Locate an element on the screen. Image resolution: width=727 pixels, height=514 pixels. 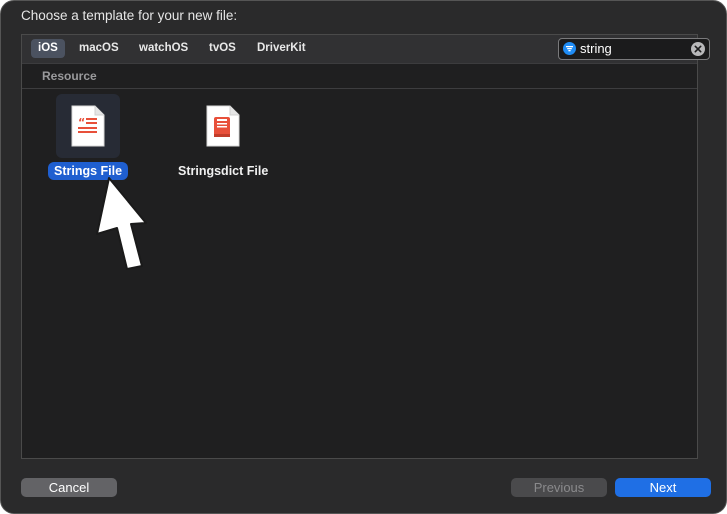
template-label-stringsdict-file: Stringsdict File is located at coordinates (223, 171).